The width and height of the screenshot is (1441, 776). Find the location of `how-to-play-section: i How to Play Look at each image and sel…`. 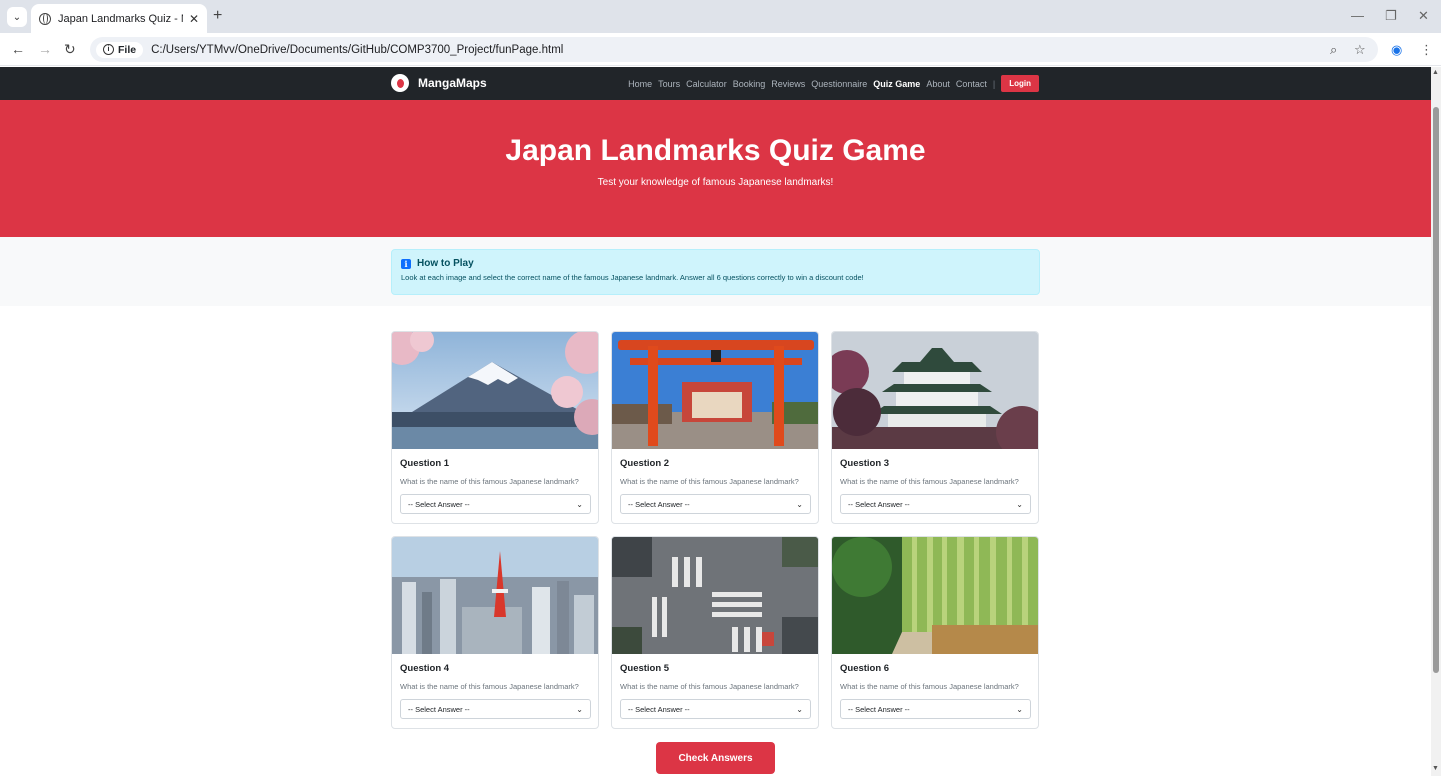

how-to-play-section: i How to Play Look at each image and sel… is located at coordinates (715, 271).